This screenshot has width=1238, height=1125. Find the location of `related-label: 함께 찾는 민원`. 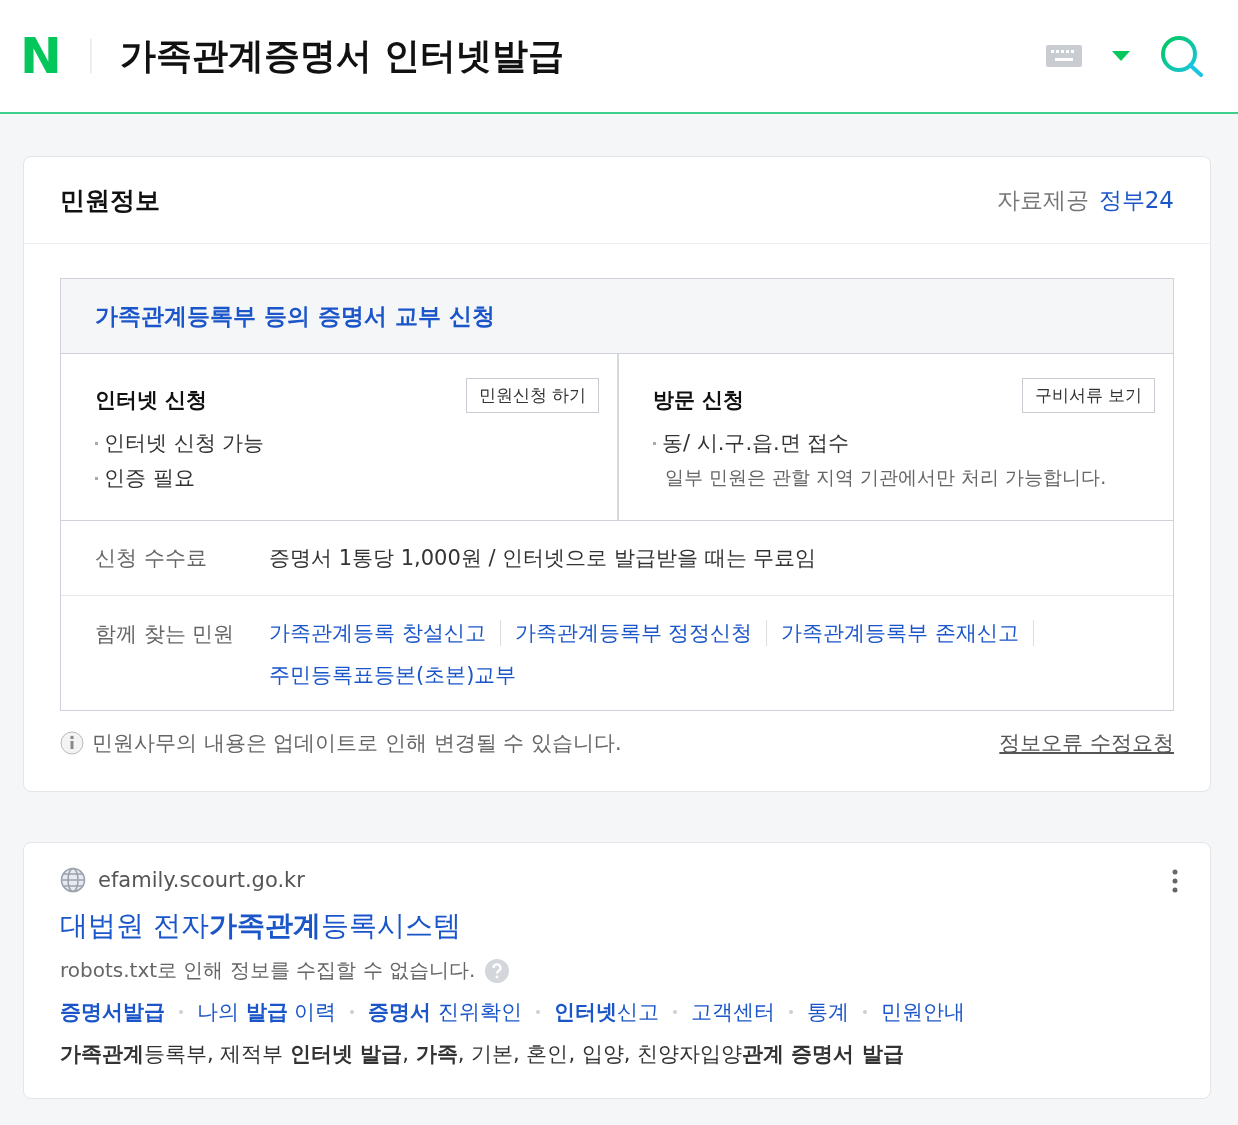

related-label: 함께 찾는 민원 is located at coordinates (165, 634).